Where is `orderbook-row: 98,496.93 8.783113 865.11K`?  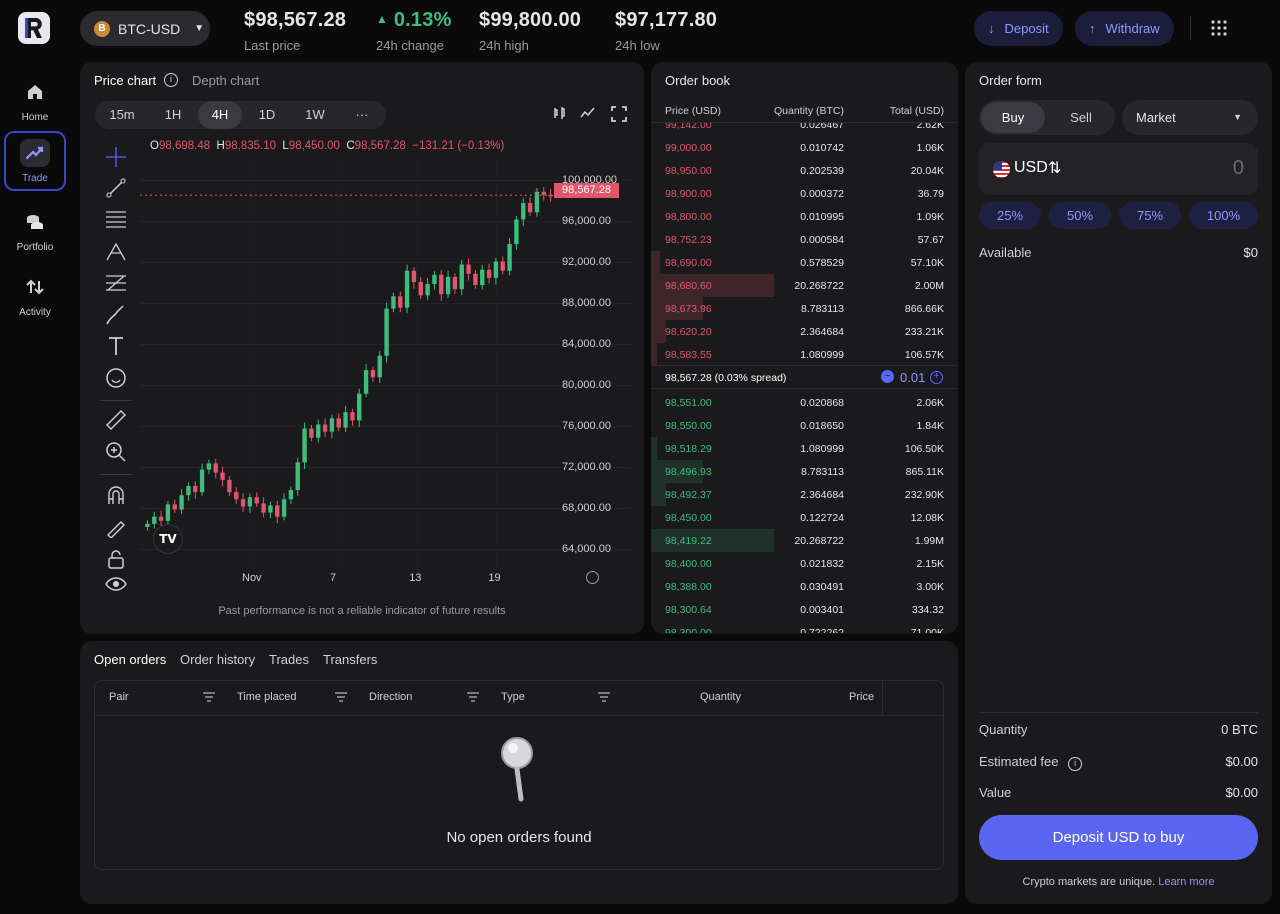 orderbook-row: 98,496.93 8.783113 865.11K is located at coordinates (804, 471).